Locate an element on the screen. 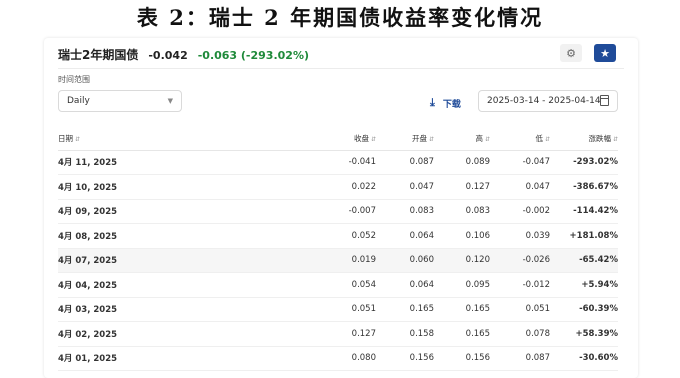 This screenshot has width=680, height=378. header-divider is located at coordinates (341, 68).